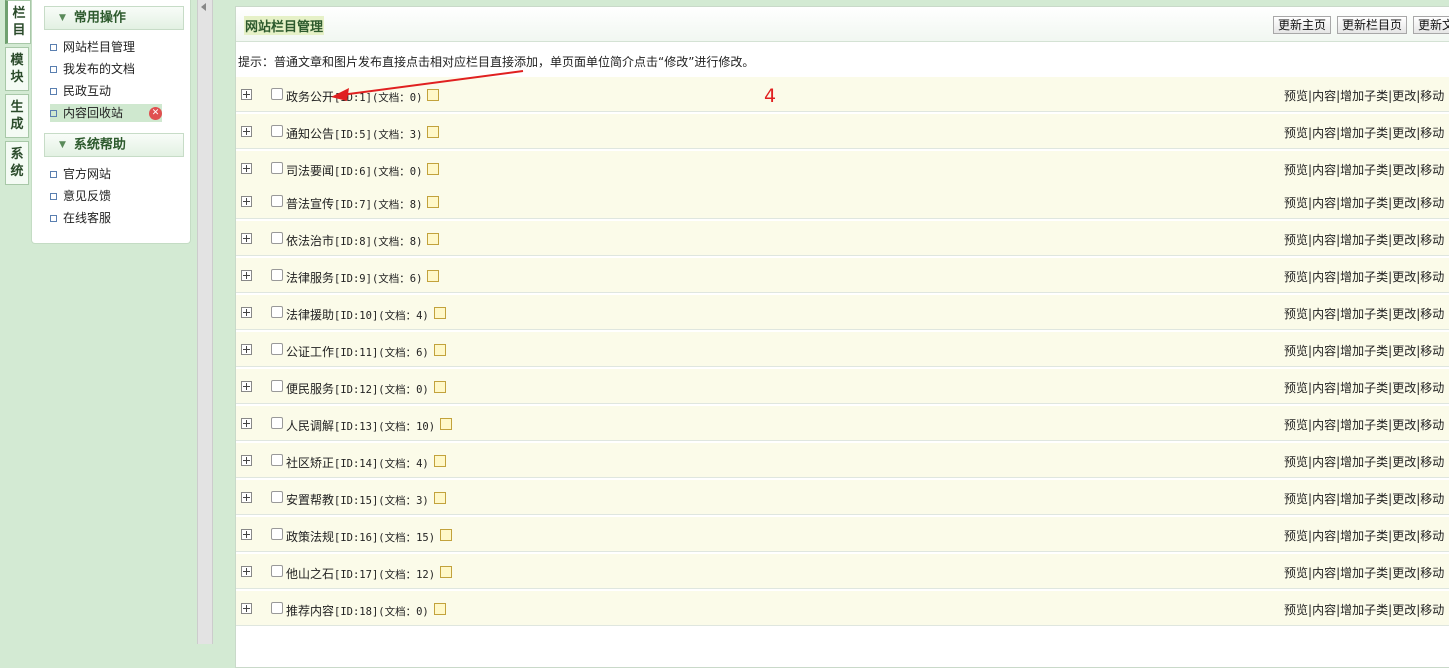 The width and height of the screenshot is (1449, 668). What do you see at coordinates (1302, 25) in the screenshot?
I see `update-homepage-button: 更新主页` at bounding box center [1302, 25].